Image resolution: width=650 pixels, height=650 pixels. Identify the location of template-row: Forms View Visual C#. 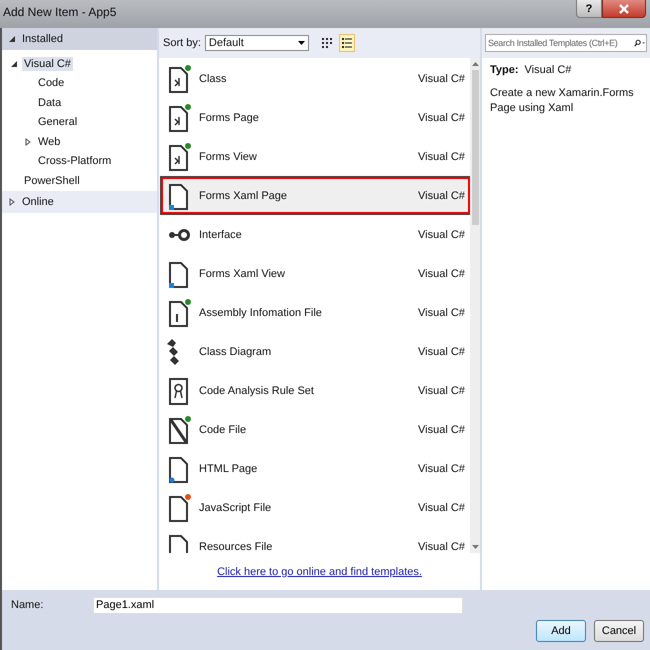
(315, 156).